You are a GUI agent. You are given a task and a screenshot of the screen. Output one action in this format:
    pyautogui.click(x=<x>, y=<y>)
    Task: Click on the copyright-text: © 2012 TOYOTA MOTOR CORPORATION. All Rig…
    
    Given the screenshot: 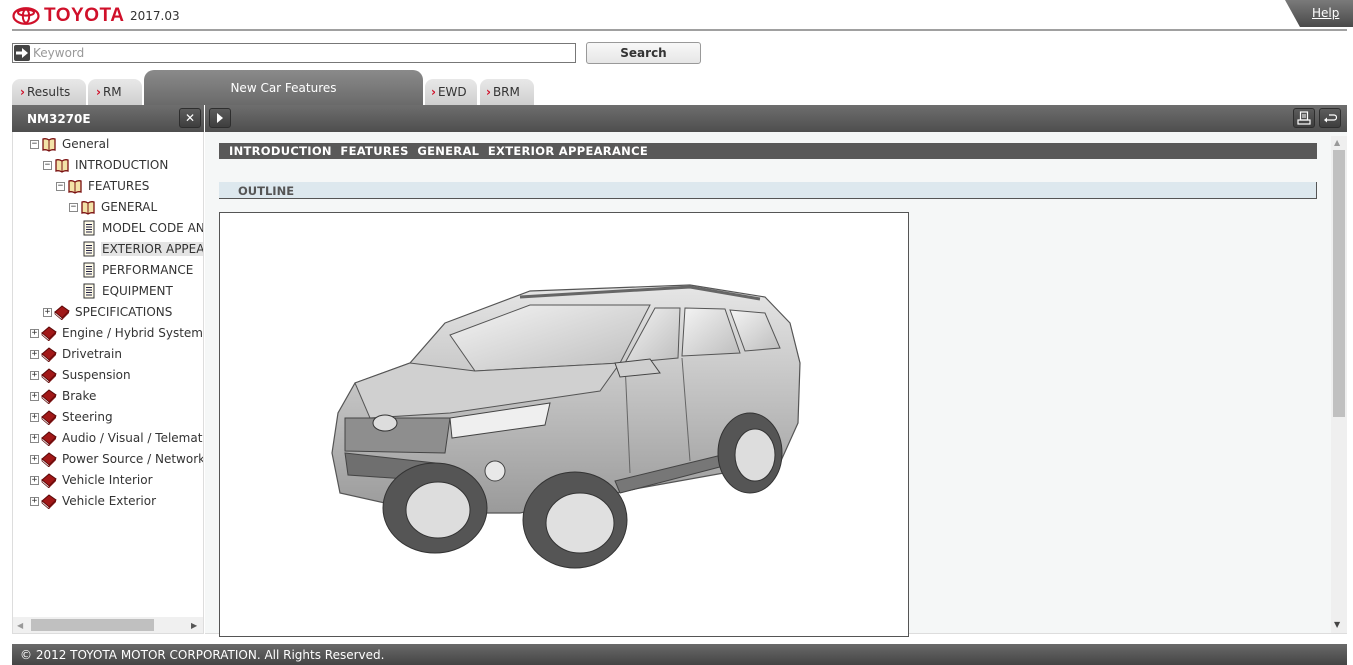 What is the action you would take?
    pyautogui.click(x=202, y=655)
    